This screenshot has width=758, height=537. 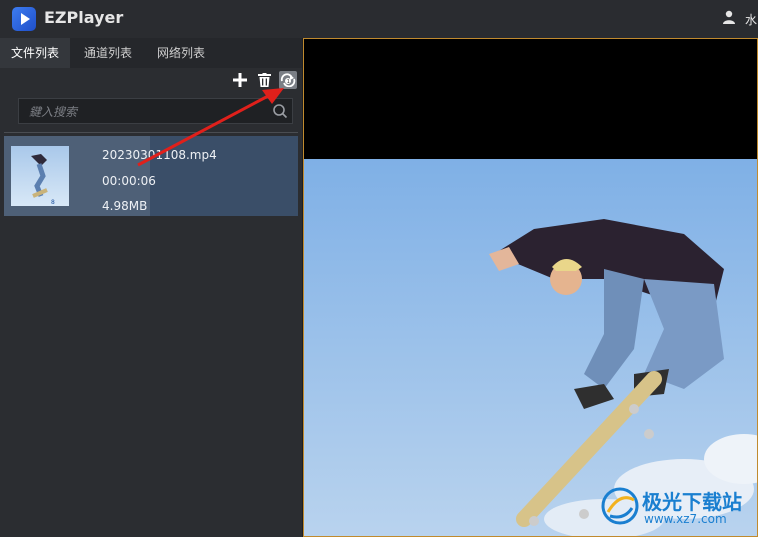 What do you see at coordinates (144, 112) in the screenshot?
I see `search-input` at bounding box center [144, 112].